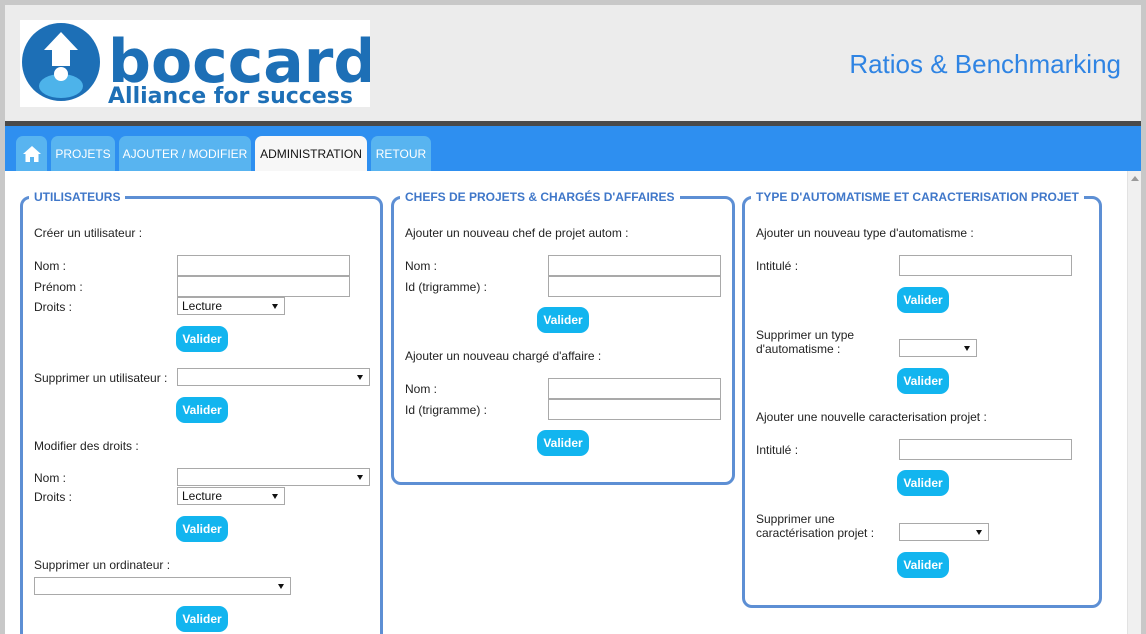 The image size is (1146, 634). I want to click on delete-type-label-line2: d'automatisme :, so click(798, 349).